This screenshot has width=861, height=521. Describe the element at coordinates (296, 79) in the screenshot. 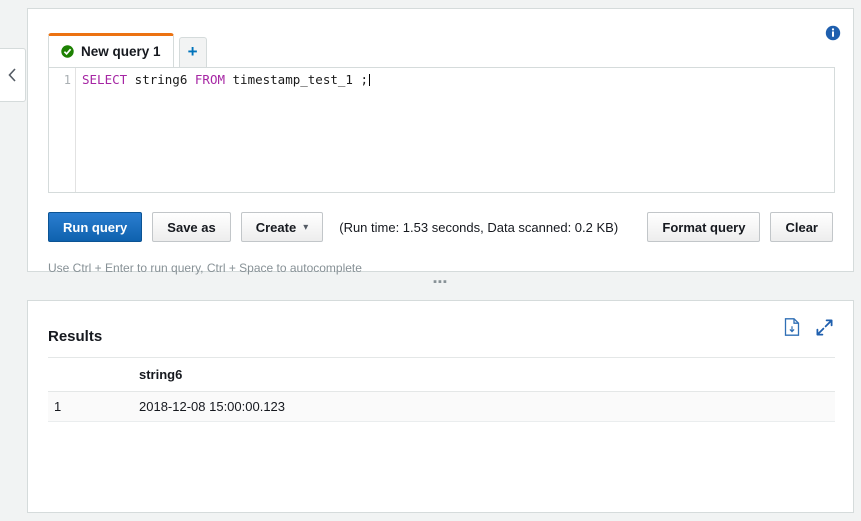

I see `sql-table-name: timestamp_test_1 ;` at that location.